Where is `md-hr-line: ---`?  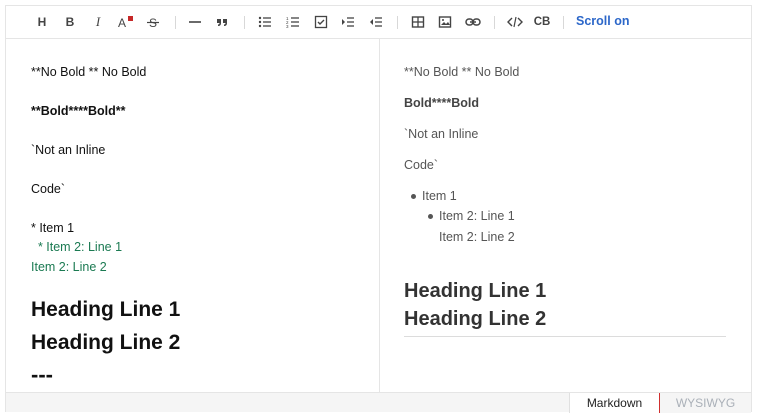 md-hr-line: --- is located at coordinates (42, 374).